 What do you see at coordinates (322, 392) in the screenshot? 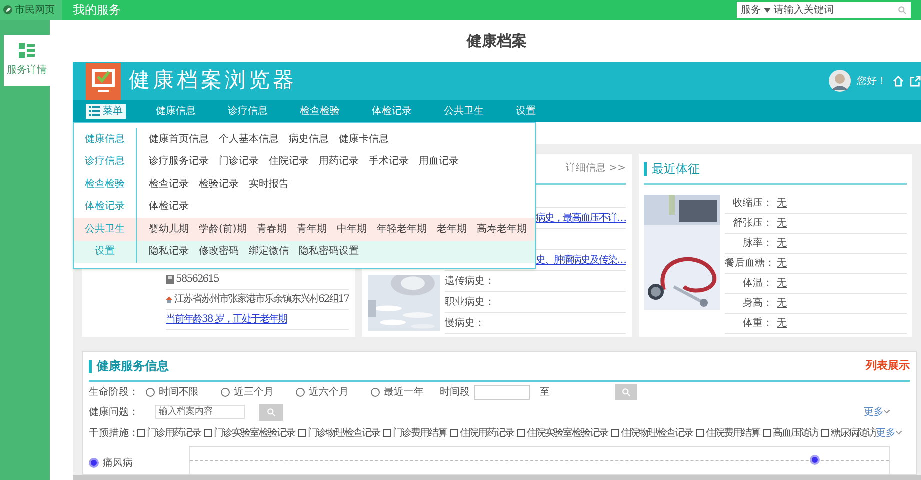
I see `radio-option: 近六个月` at bounding box center [322, 392].